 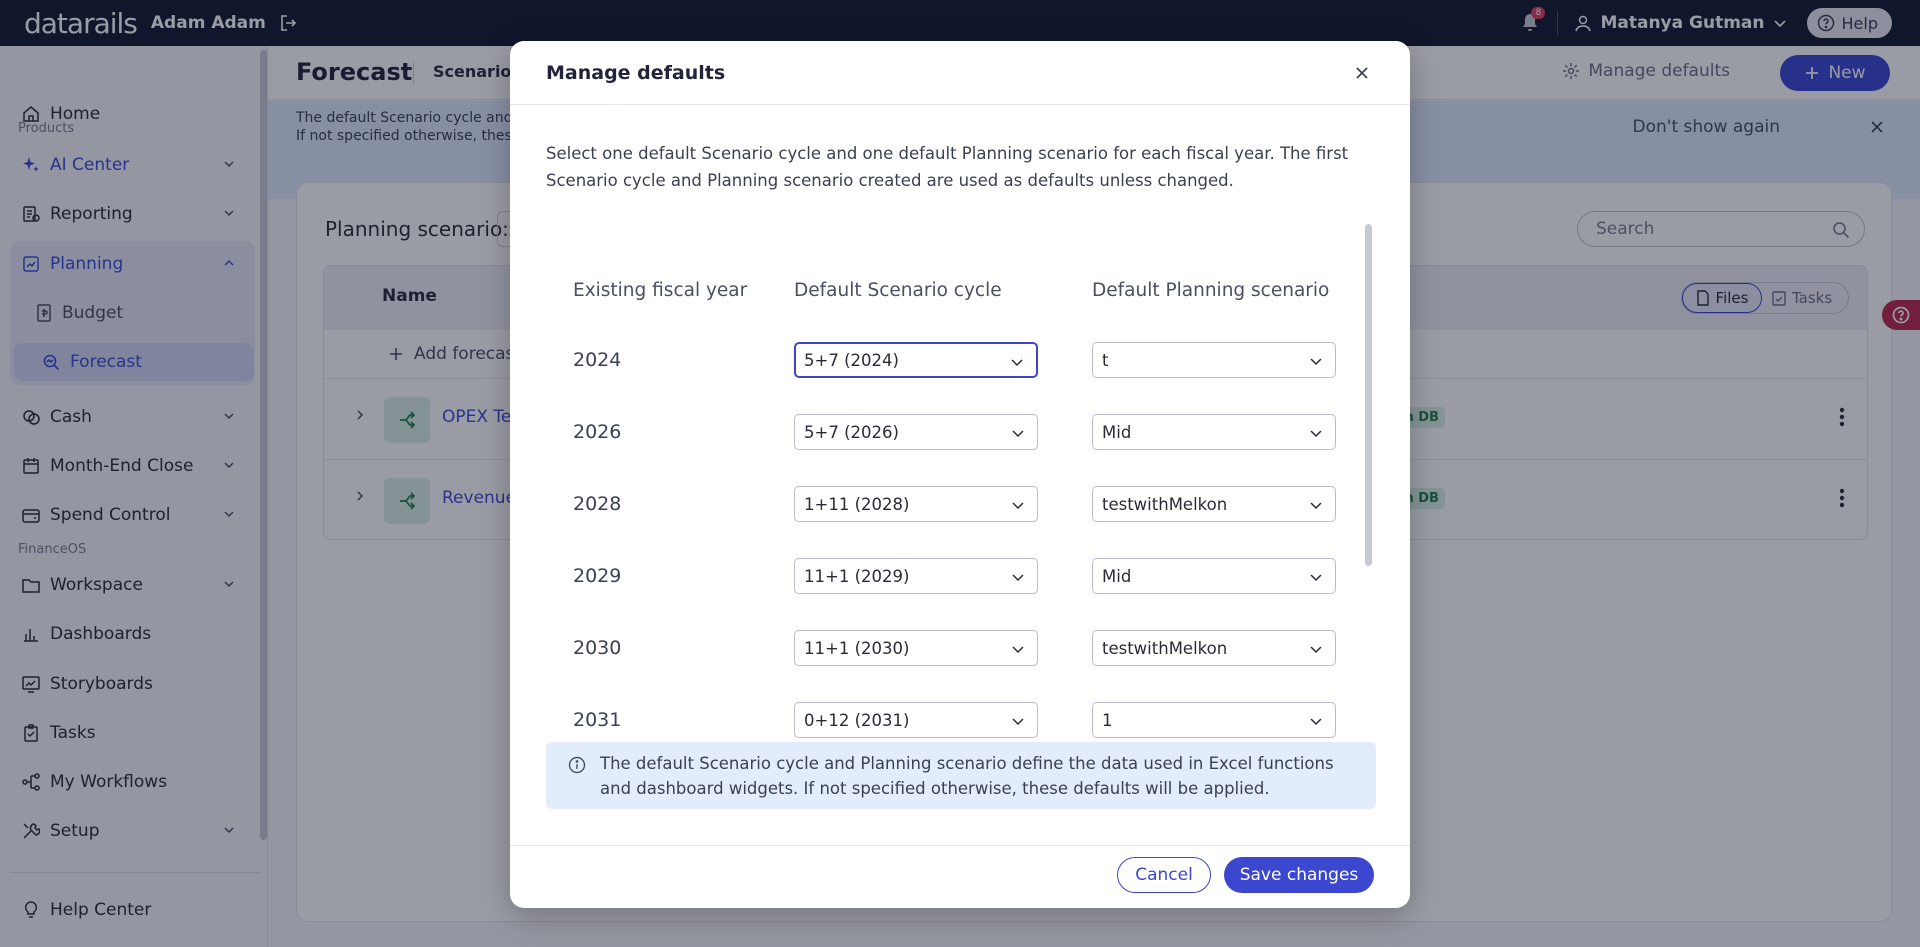 I want to click on selected-value: 5+7 (2026), so click(x=851, y=432).